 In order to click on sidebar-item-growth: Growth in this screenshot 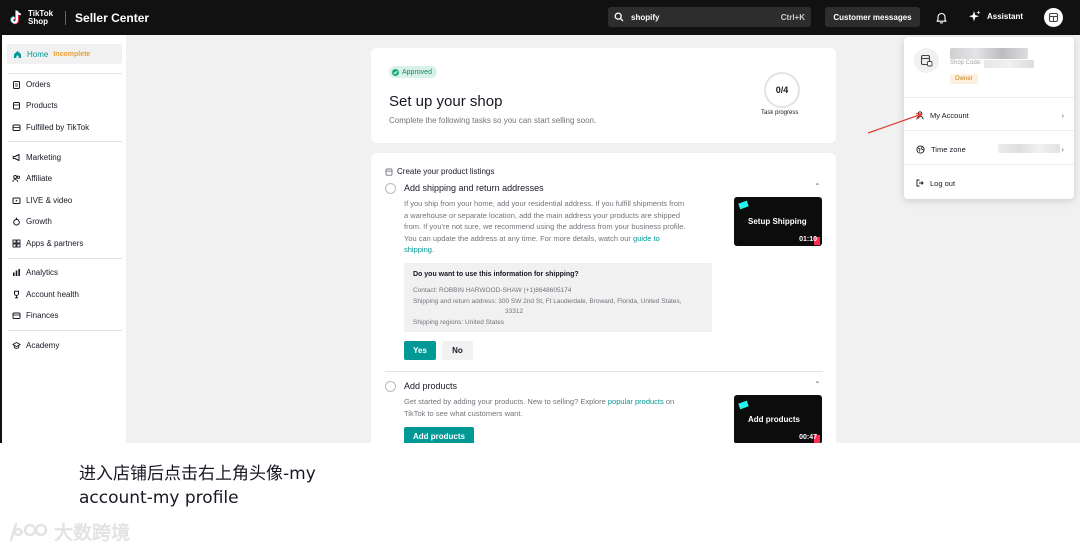, I will do `click(32, 221)`.